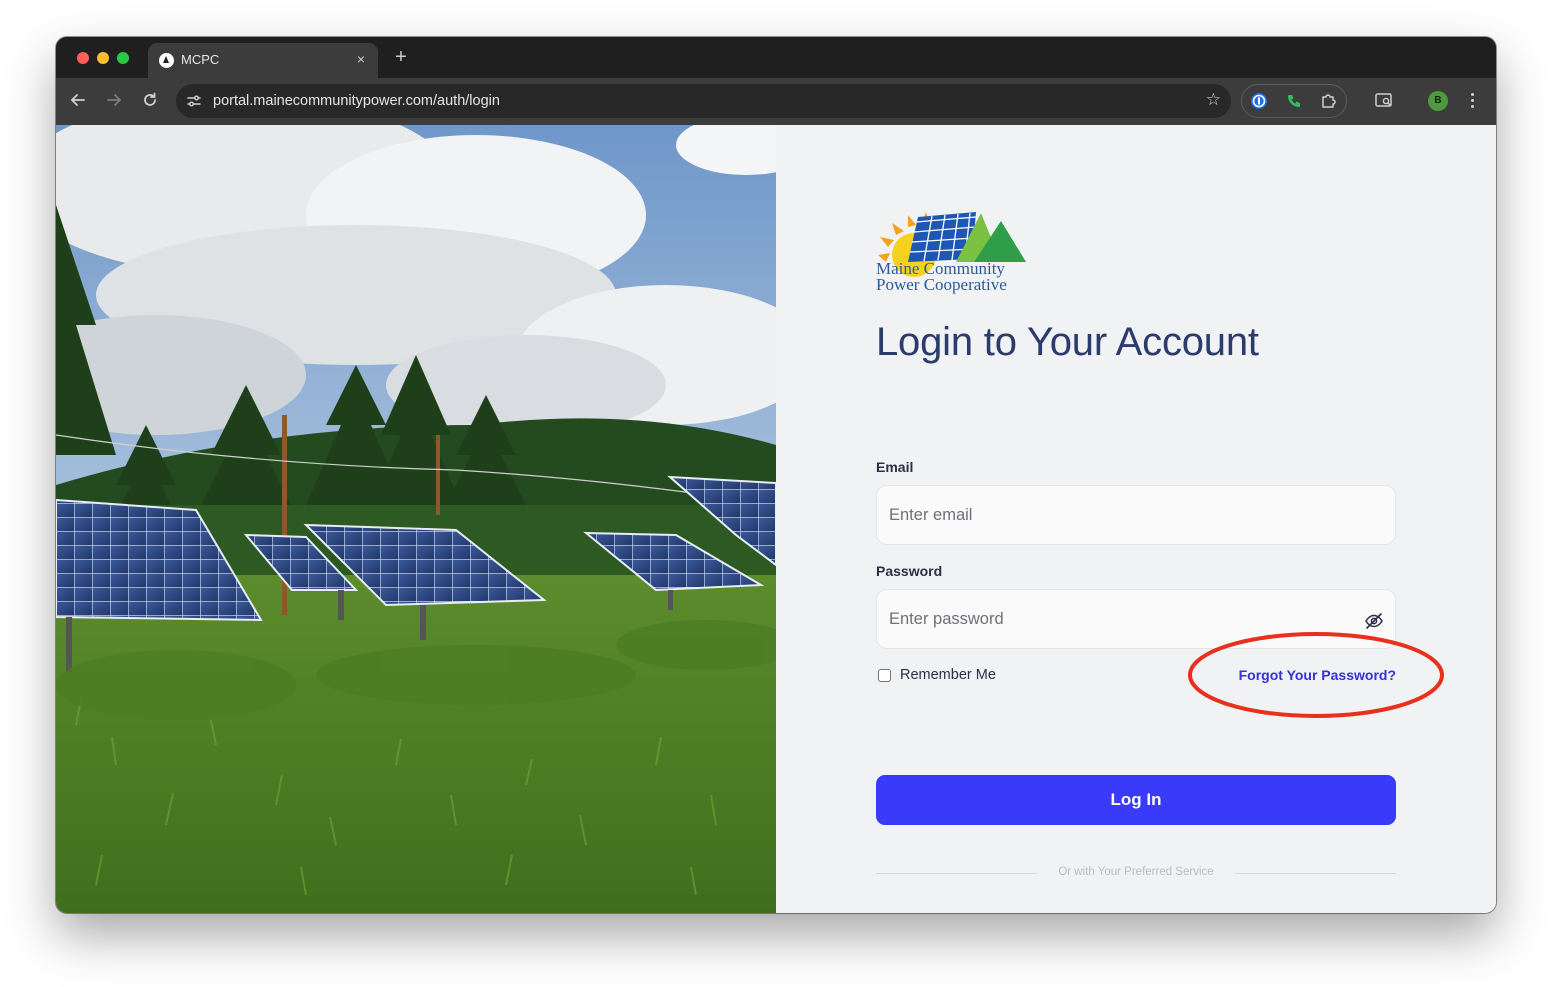 The image size is (1552, 987). I want to click on divider-text: Or with Your Preferred Service, so click(1136, 872).